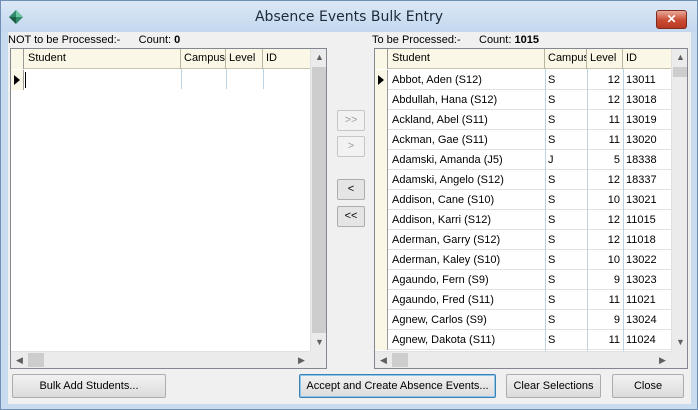  What do you see at coordinates (523, 359) in the screenshot?
I see `right-horizontal-scrollbar: ◀ ▶` at bounding box center [523, 359].